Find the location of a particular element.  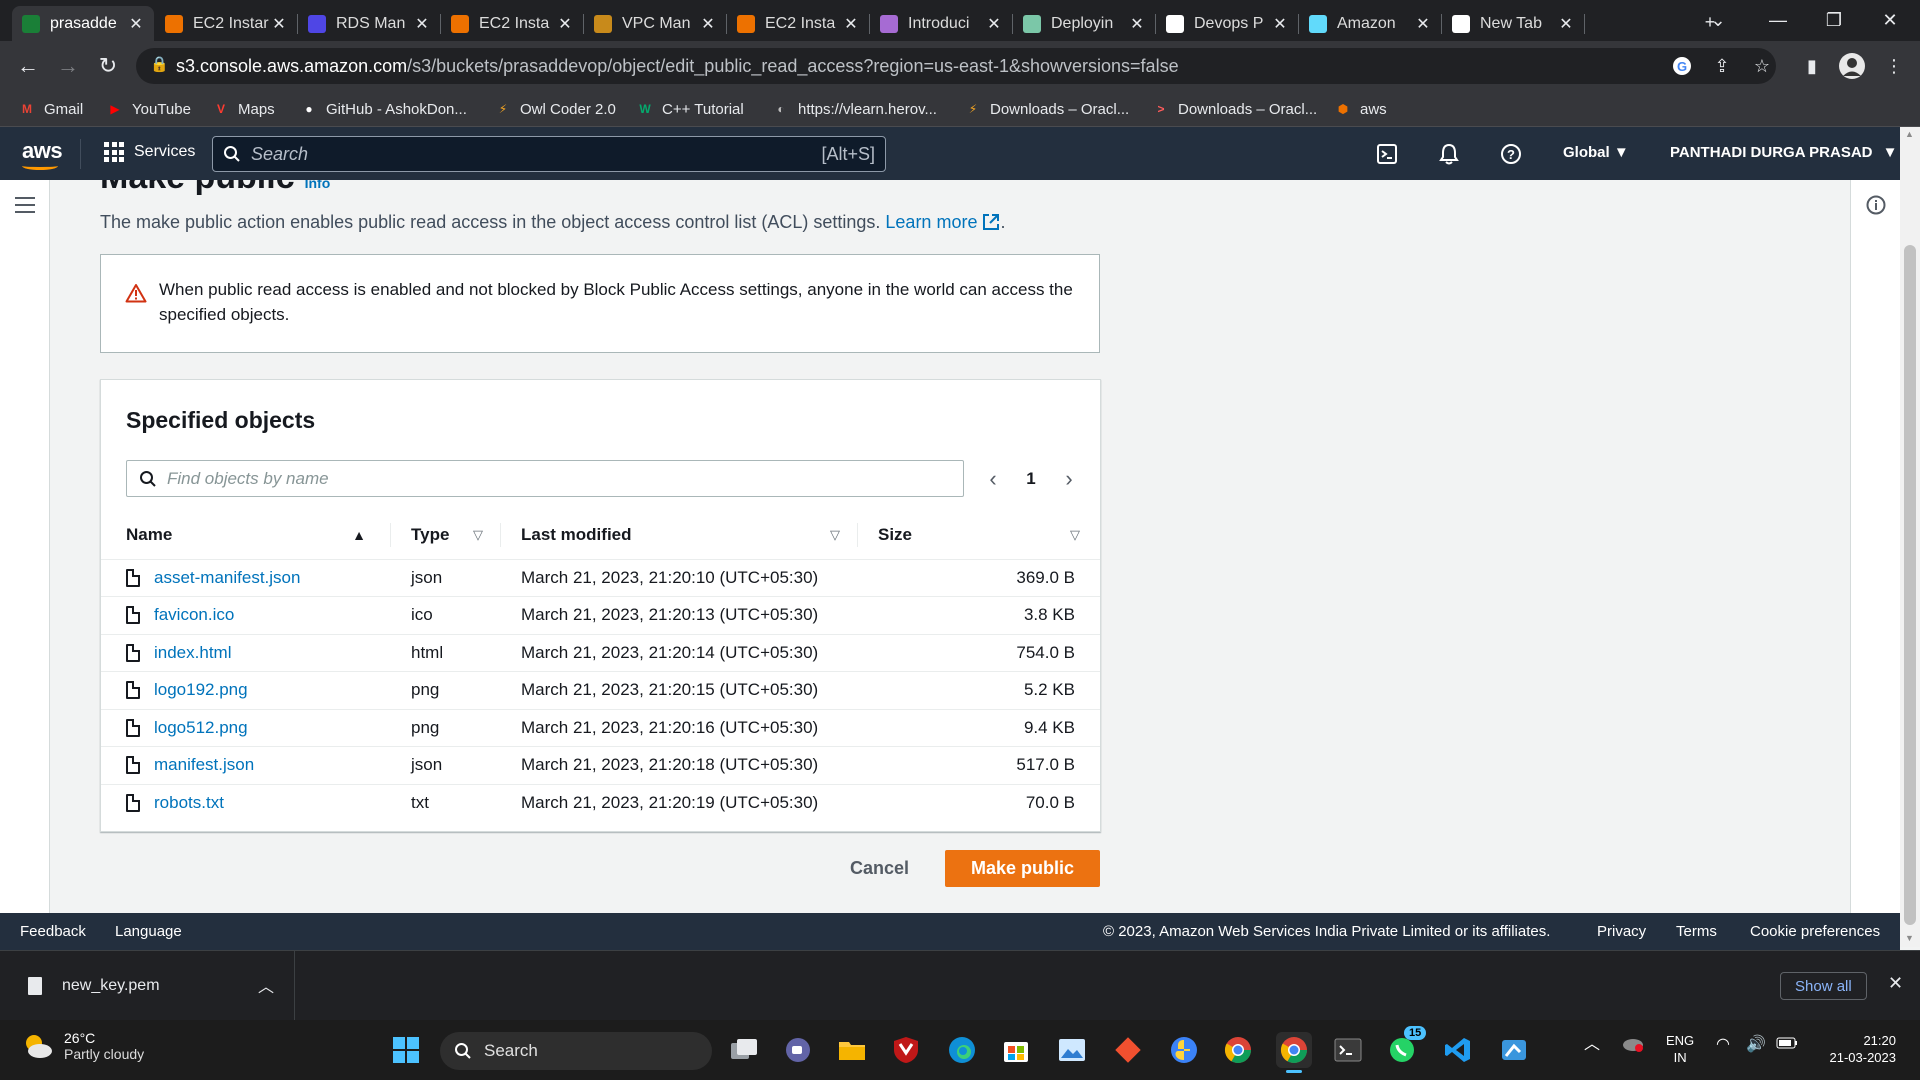

bookmark-item: M Gmail is located at coordinates (50, 109).